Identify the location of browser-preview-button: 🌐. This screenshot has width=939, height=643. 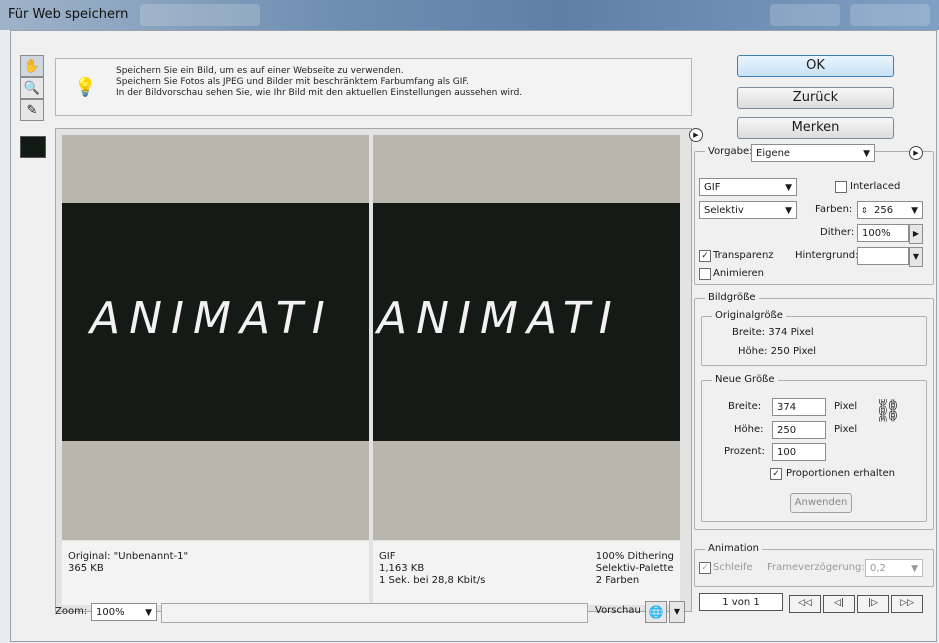
(656, 612).